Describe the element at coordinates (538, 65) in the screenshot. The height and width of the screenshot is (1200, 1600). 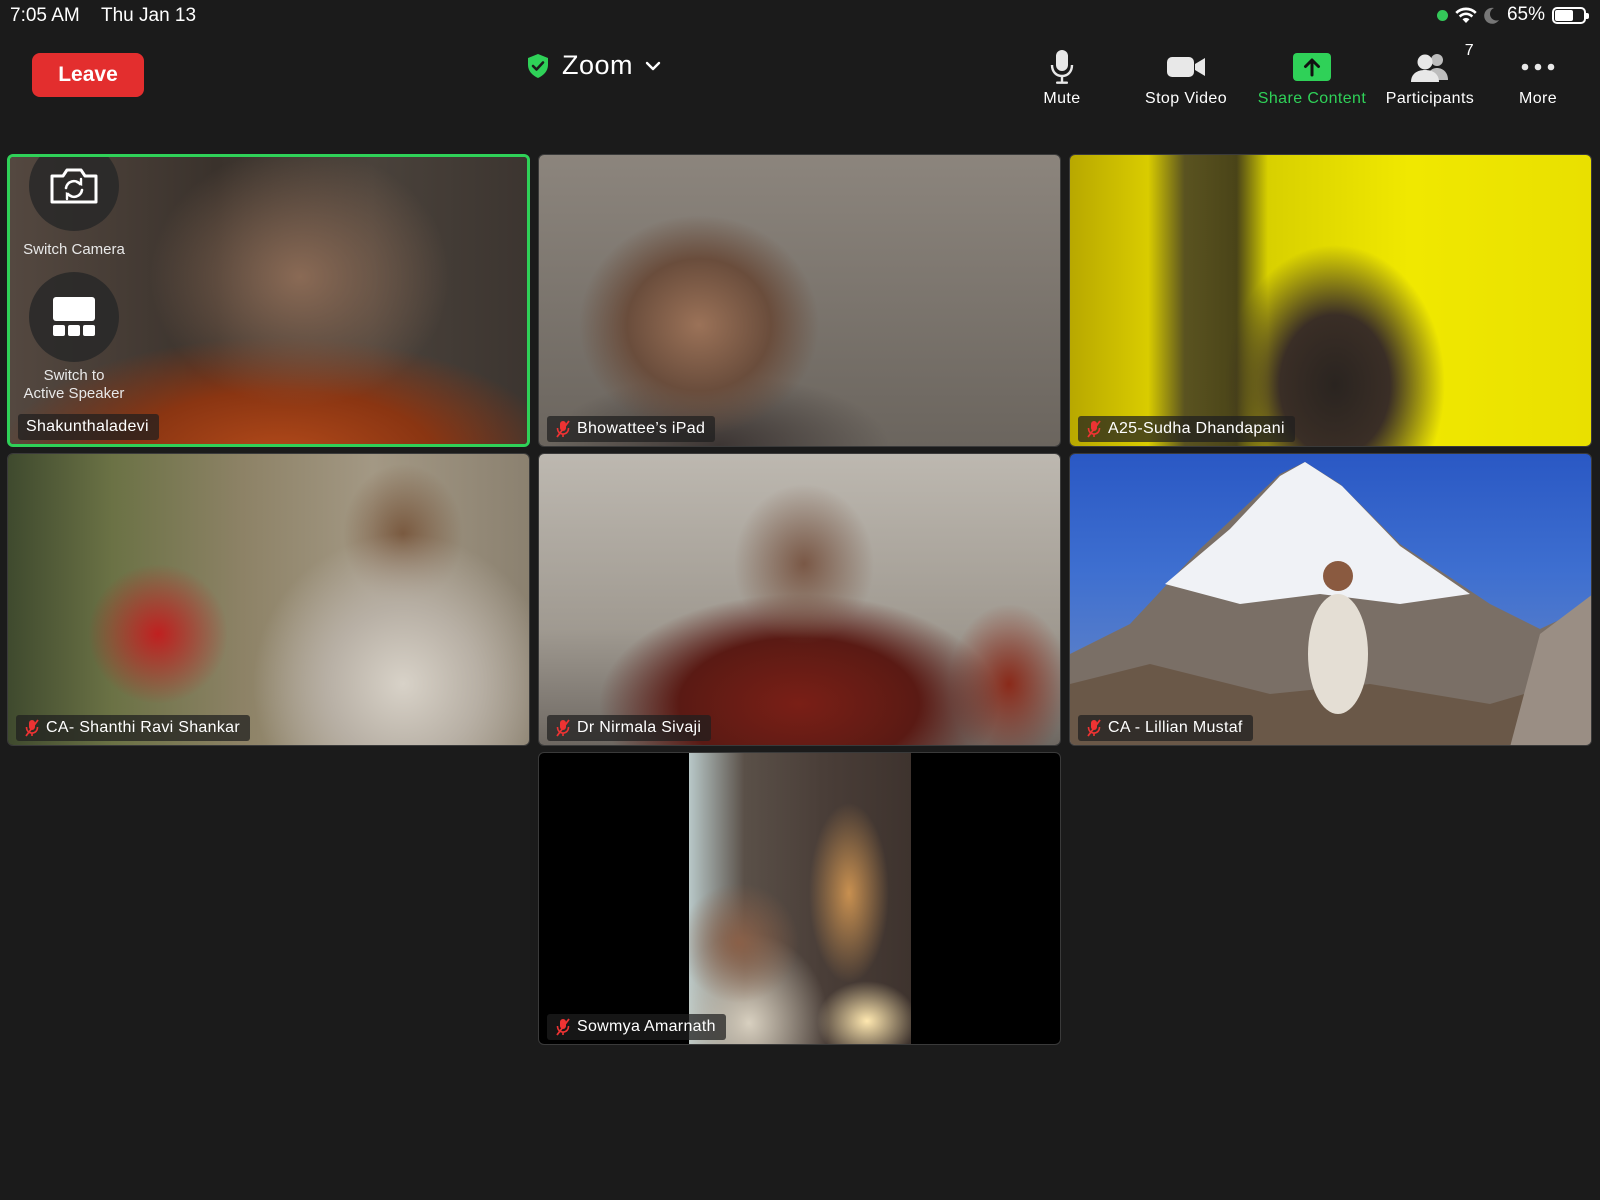
I see `shield-check-icon` at that location.